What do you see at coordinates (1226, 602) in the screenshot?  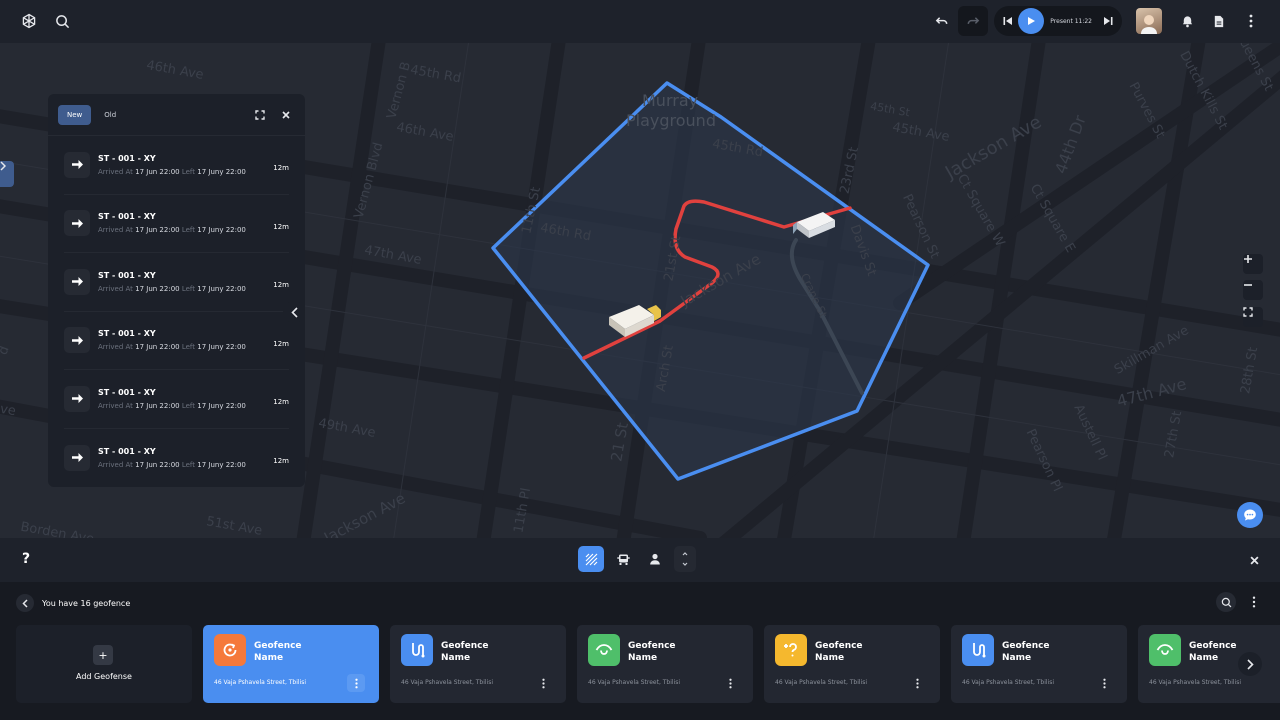 I see `geofence-search-button` at bounding box center [1226, 602].